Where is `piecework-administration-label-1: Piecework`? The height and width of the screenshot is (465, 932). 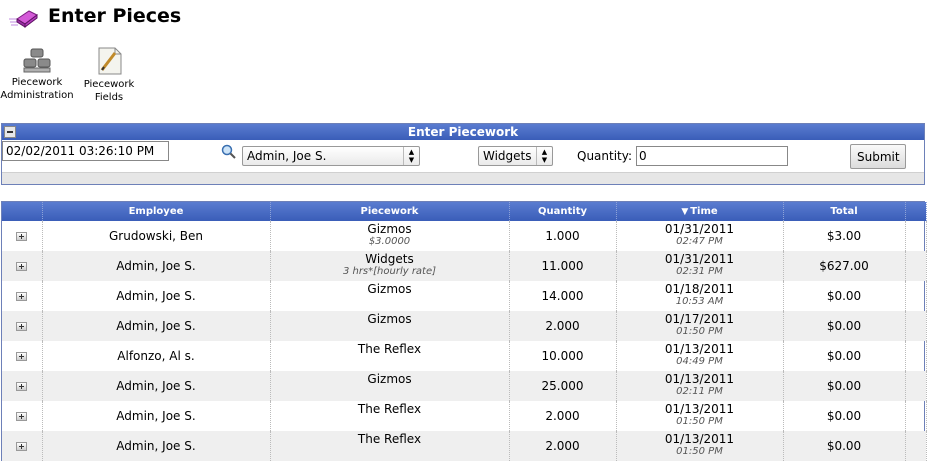
piecework-administration-label-1: Piecework is located at coordinates (37, 82).